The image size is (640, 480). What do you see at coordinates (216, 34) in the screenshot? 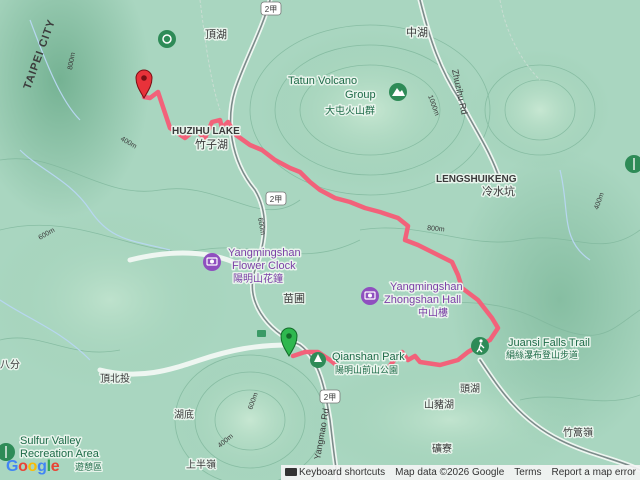
I see `label-dingtian: 頂湖` at bounding box center [216, 34].